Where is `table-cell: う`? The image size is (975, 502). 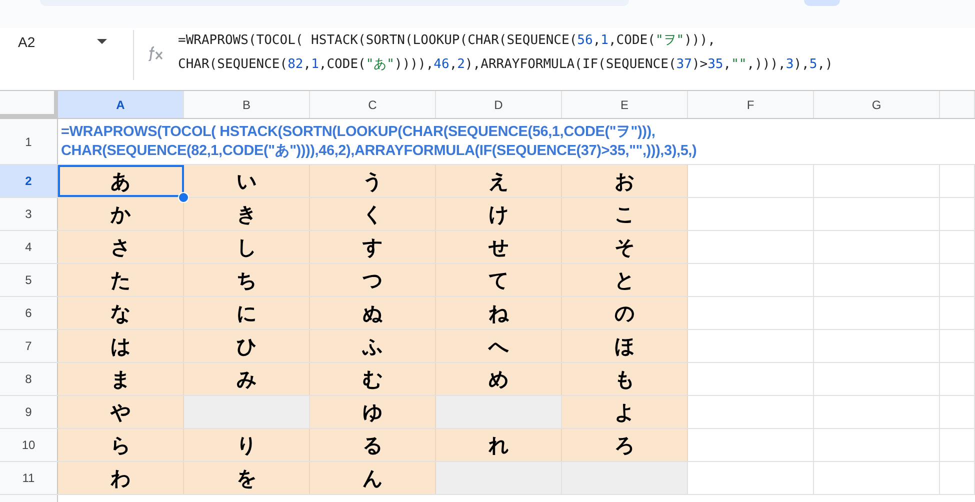
table-cell: う is located at coordinates (373, 181).